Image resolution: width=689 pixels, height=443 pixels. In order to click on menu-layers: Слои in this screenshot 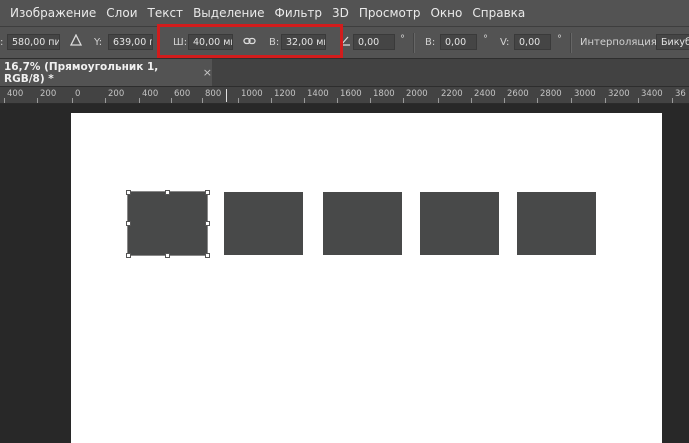, I will do `click(121, 13)`.